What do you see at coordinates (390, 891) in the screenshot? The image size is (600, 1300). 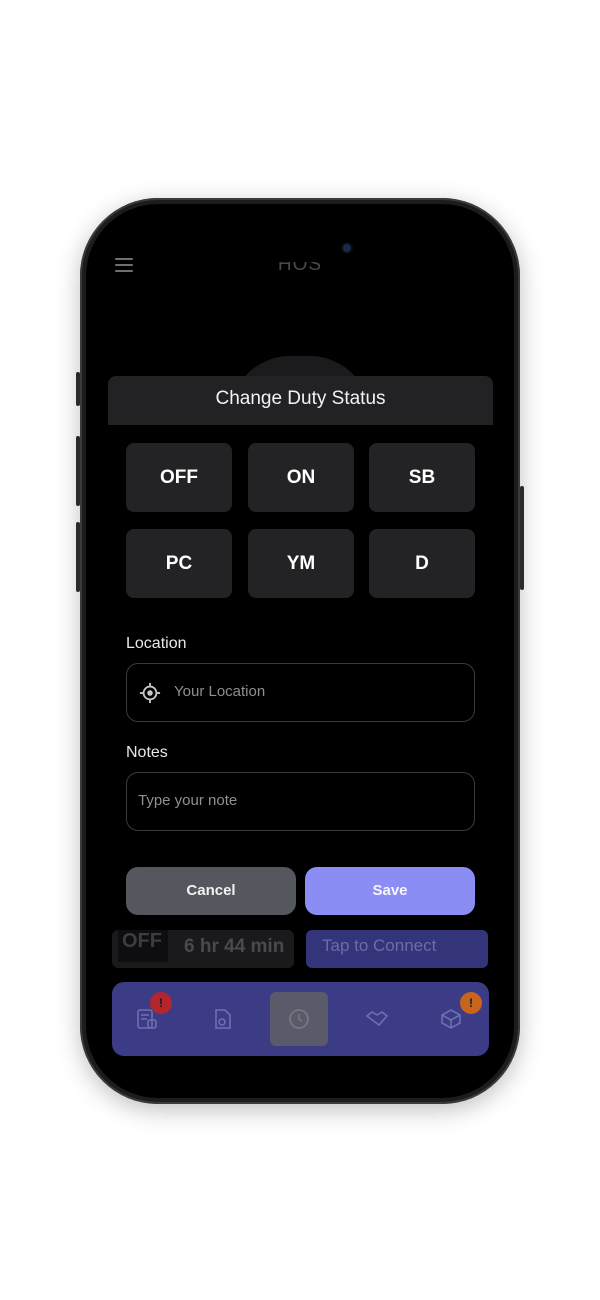 I see `save-button: Save` at bounding box center [390, 891].